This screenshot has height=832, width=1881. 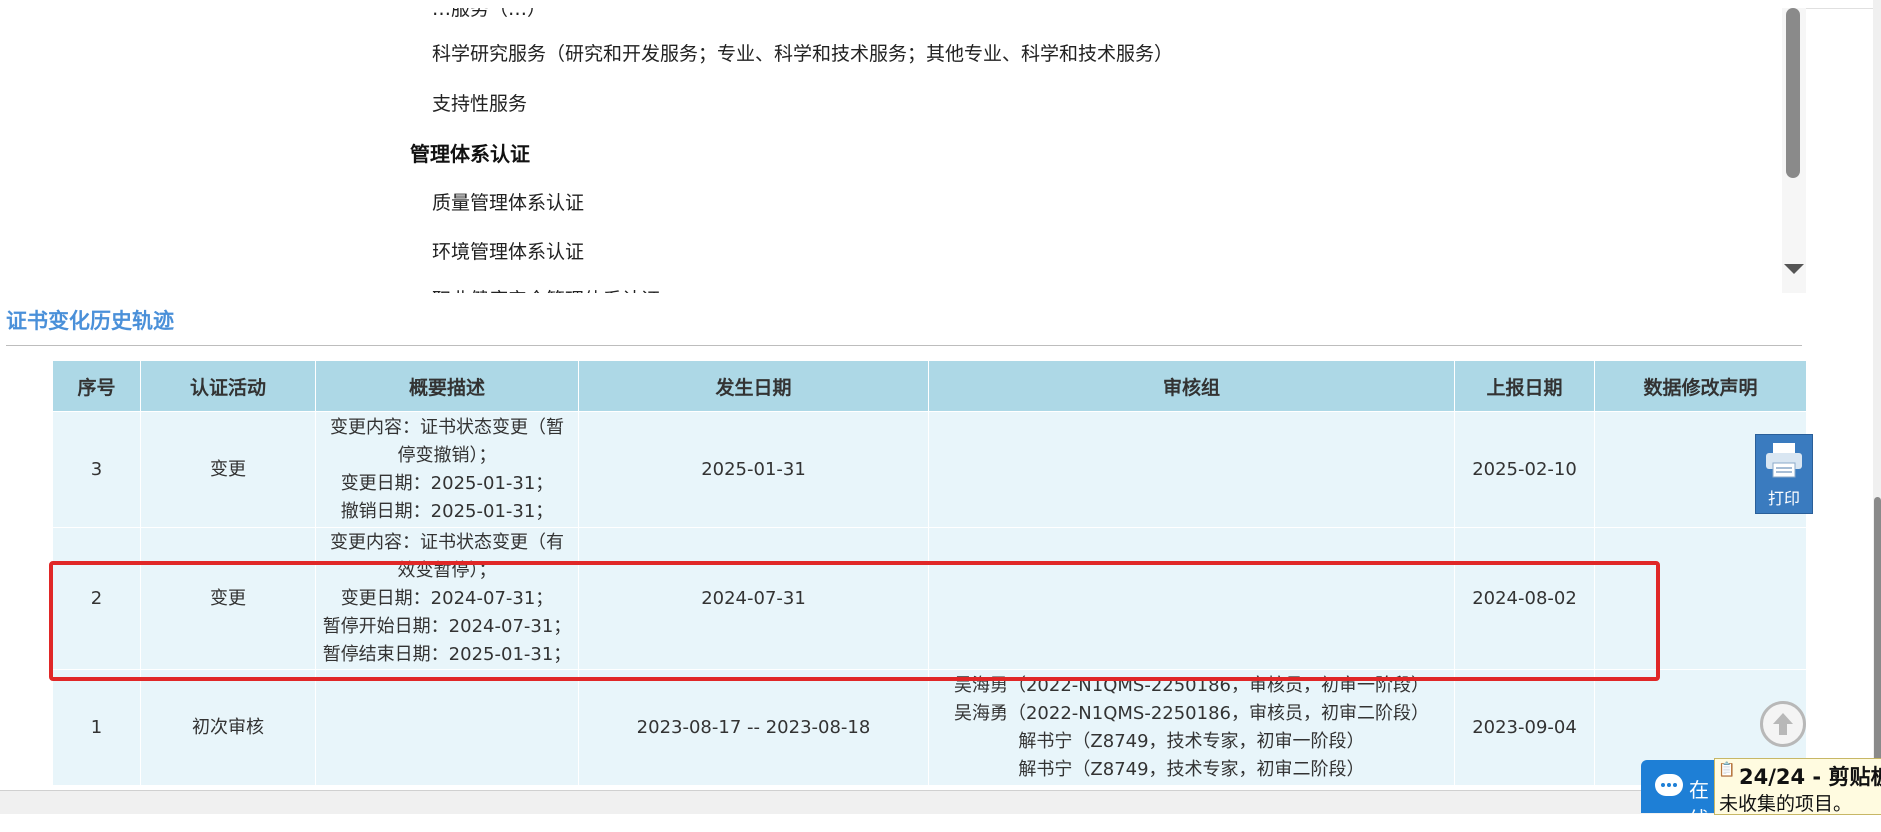 I want to click on audit-team-member: 解书宁（Z8749，技术专家，初审二阶段）, so click(x=1191, y=769).